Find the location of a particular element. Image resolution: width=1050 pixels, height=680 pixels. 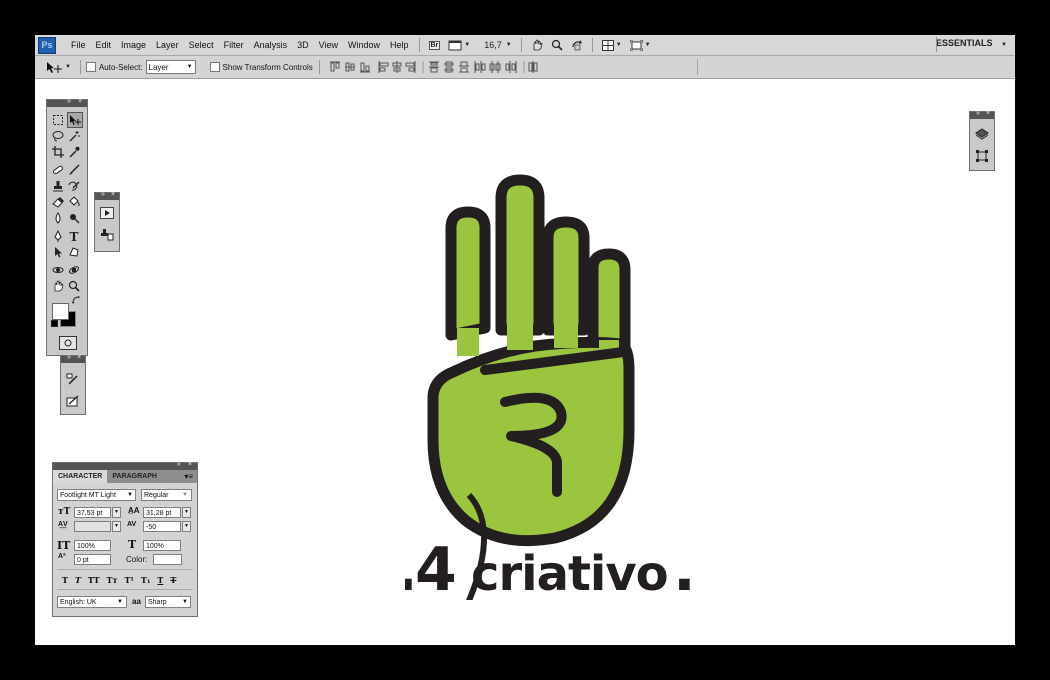

arrange-documents-button: ▼ is located at coordinates (612, 45).